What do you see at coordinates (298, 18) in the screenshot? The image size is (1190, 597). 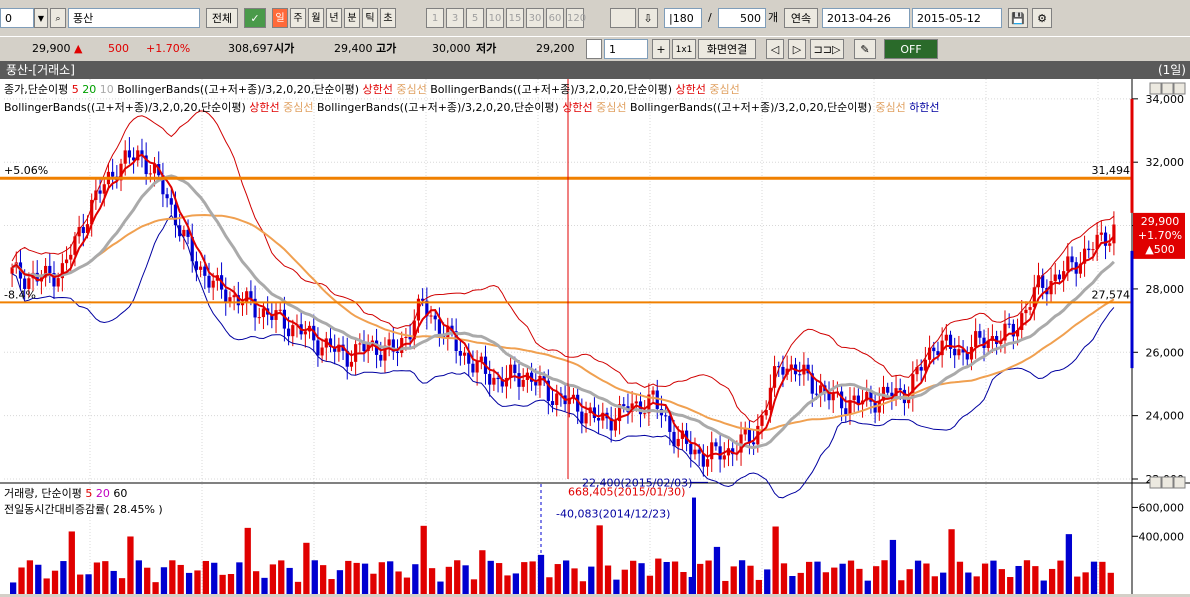 I see `period-button-1: 주` at bounding box center [298, 18].